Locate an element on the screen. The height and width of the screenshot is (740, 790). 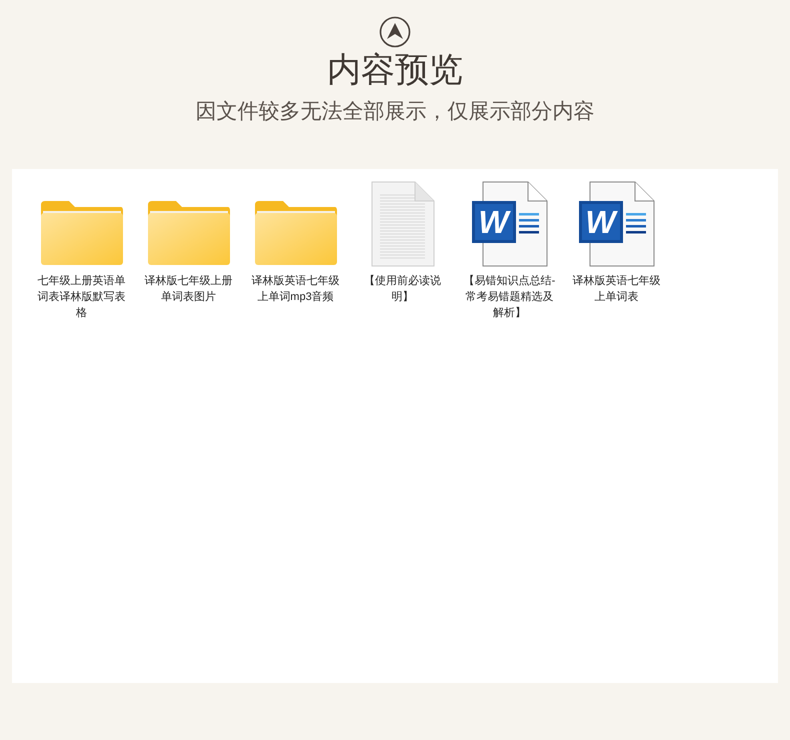
file-name: 译林版英语七年级上单词mp3音频 is located at coordinates (296, 289).